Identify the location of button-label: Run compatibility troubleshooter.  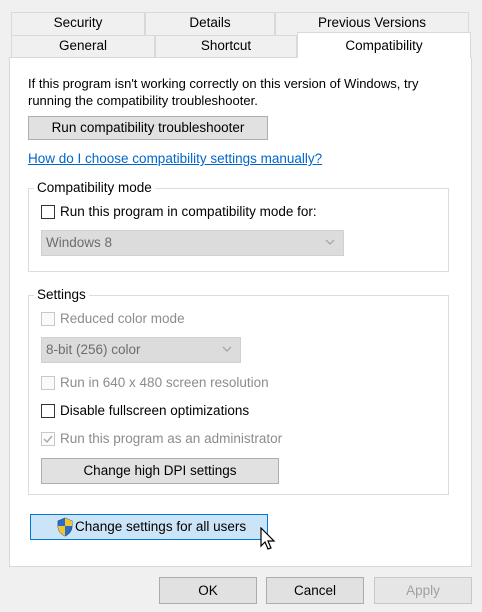
(148, 127).